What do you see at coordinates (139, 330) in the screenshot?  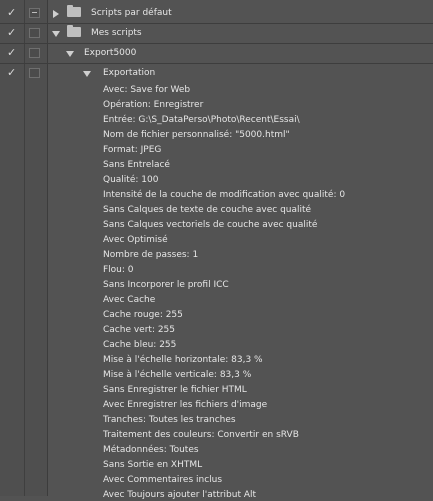 I see `param-item: Cache vert: 255` at bounding box center [139, 330].